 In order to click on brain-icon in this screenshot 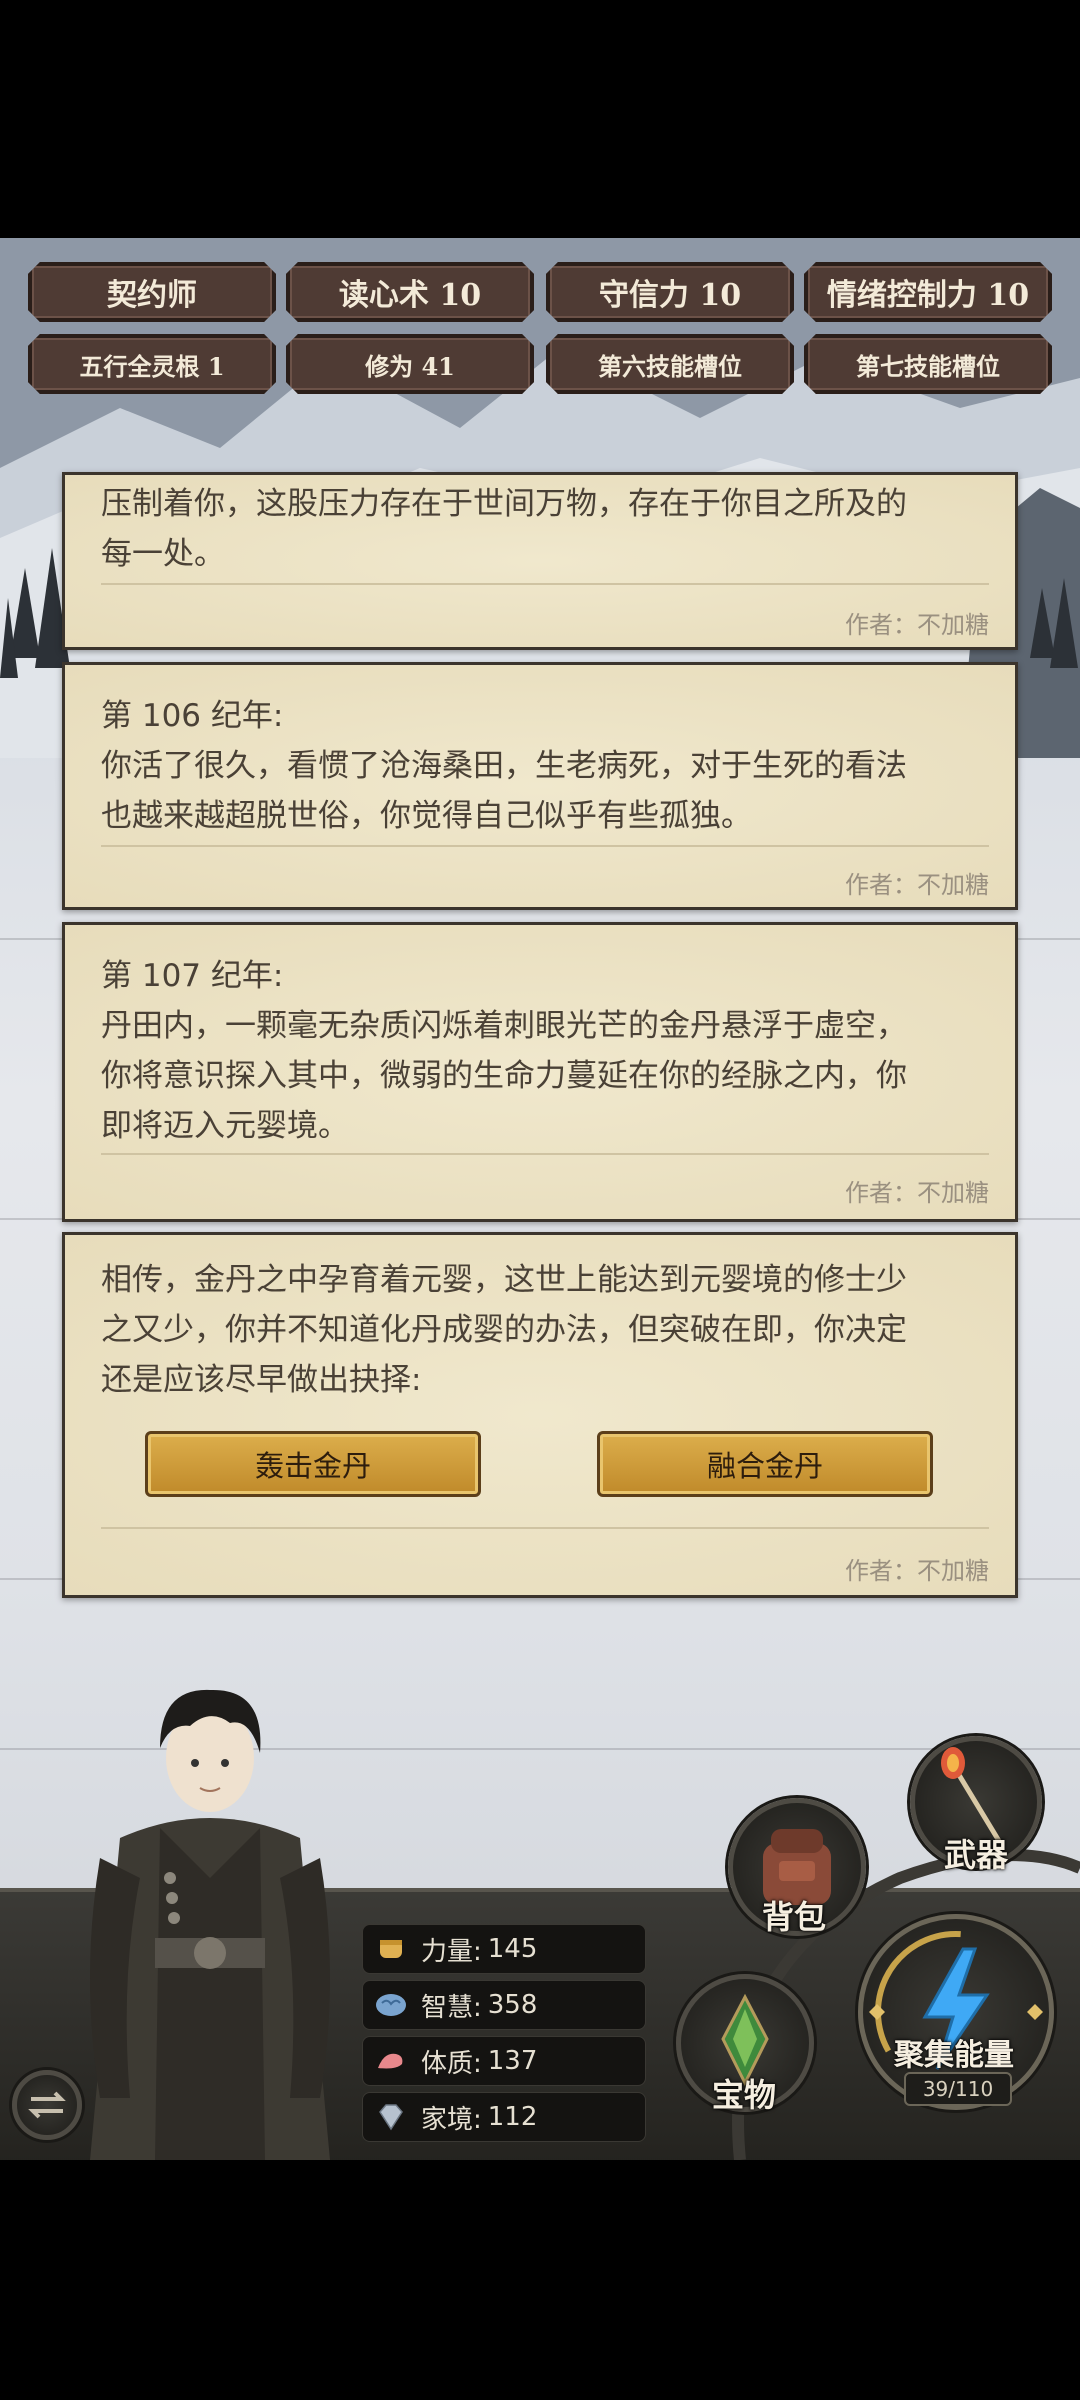, I will do `click(391, 2005)`.